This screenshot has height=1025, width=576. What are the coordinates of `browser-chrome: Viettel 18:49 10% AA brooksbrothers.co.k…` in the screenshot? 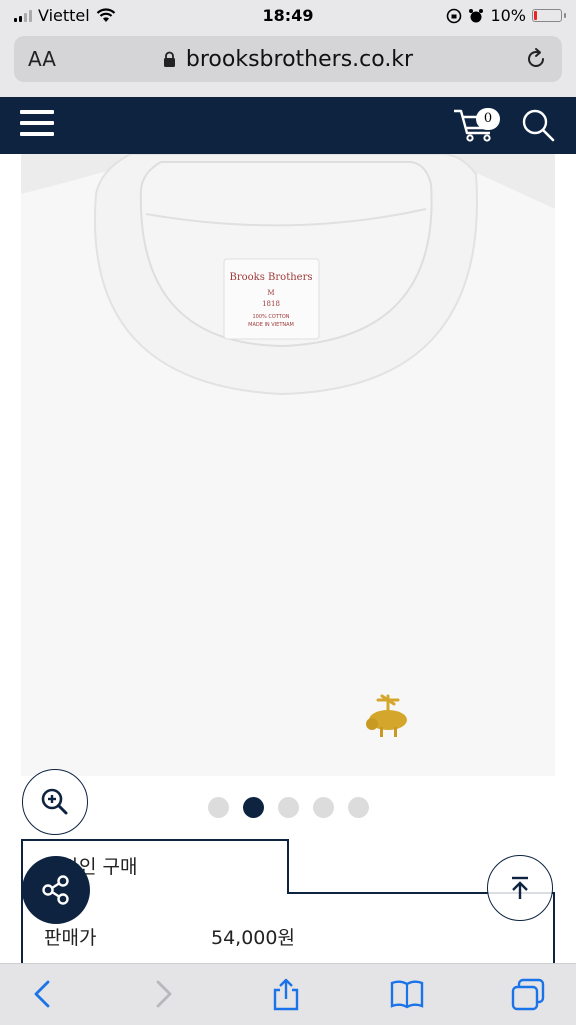 It's located at (288, 48).